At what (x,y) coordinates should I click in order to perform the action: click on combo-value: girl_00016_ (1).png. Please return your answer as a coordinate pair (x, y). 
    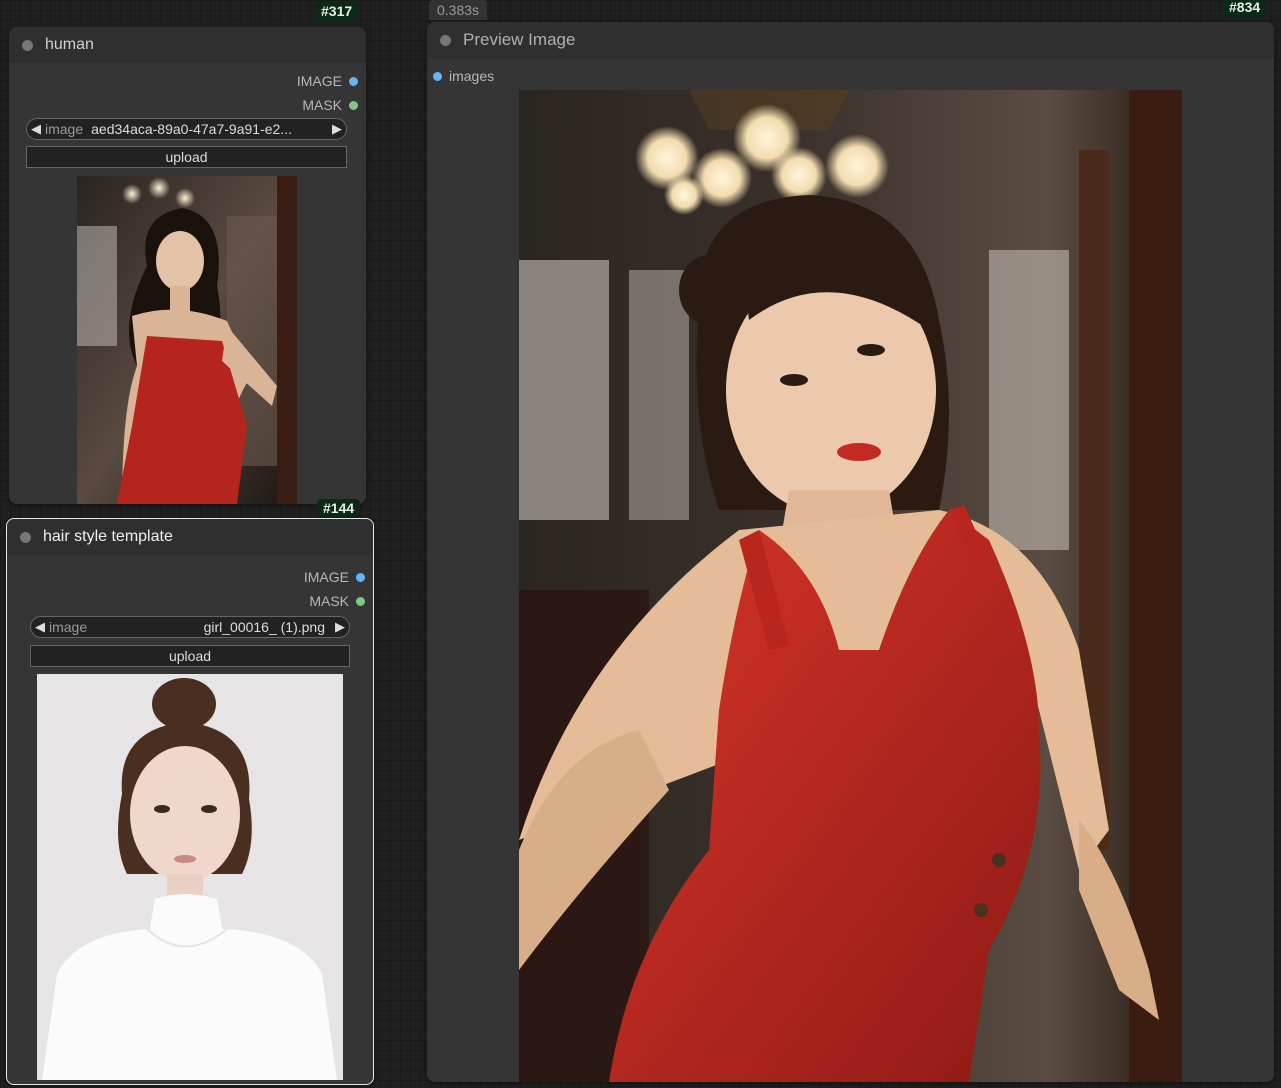
    Looking at the image, I should click on (264, 627).